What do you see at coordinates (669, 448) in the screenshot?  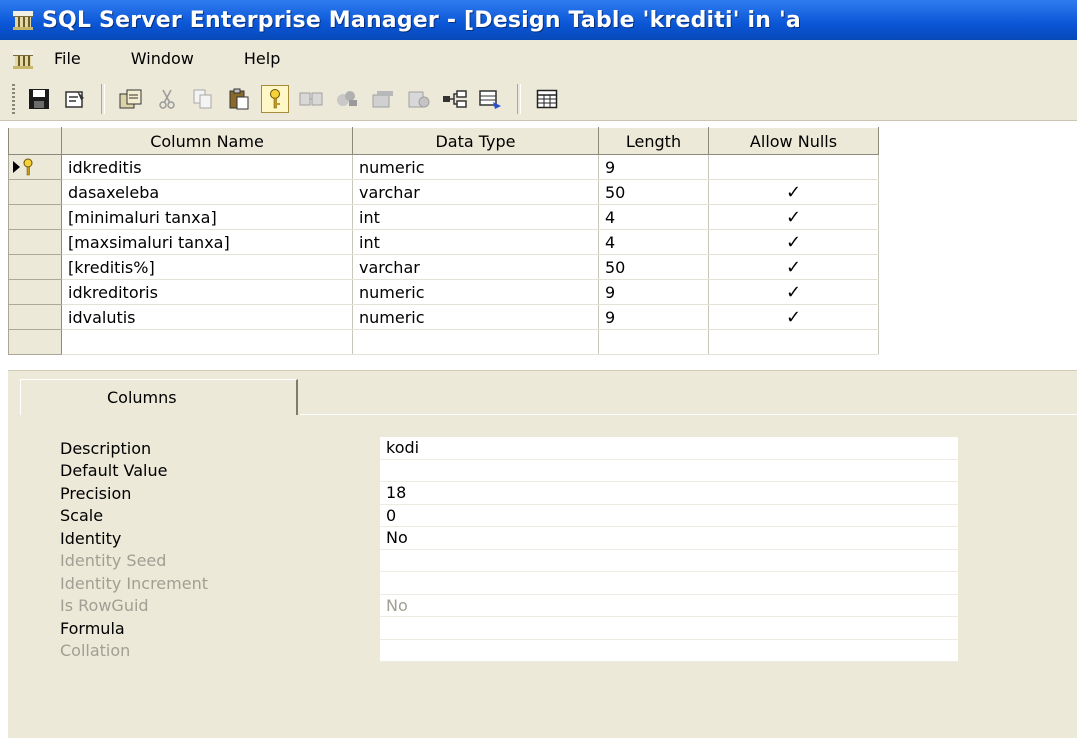 I see `description-field: kodi` at bounding box center [669, 448].